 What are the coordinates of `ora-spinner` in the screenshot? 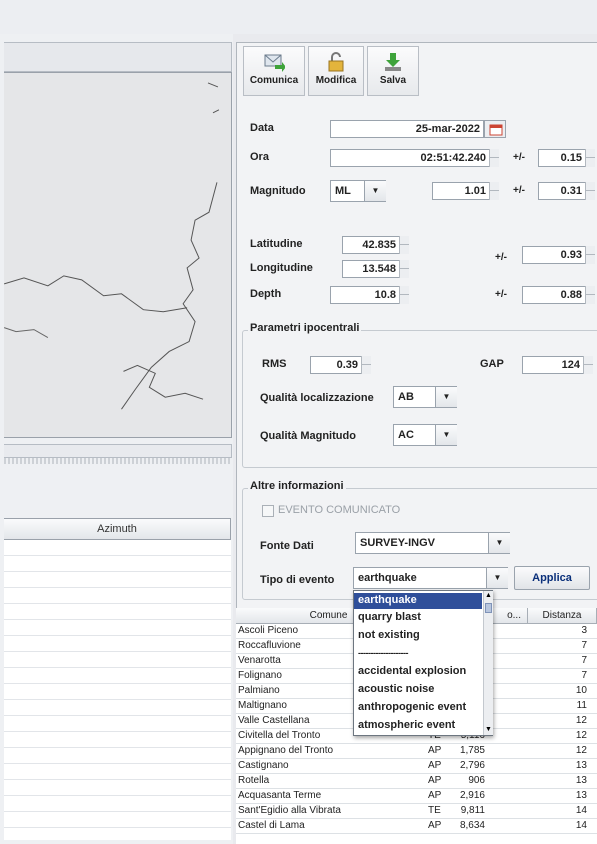 It's located at (494, 158).